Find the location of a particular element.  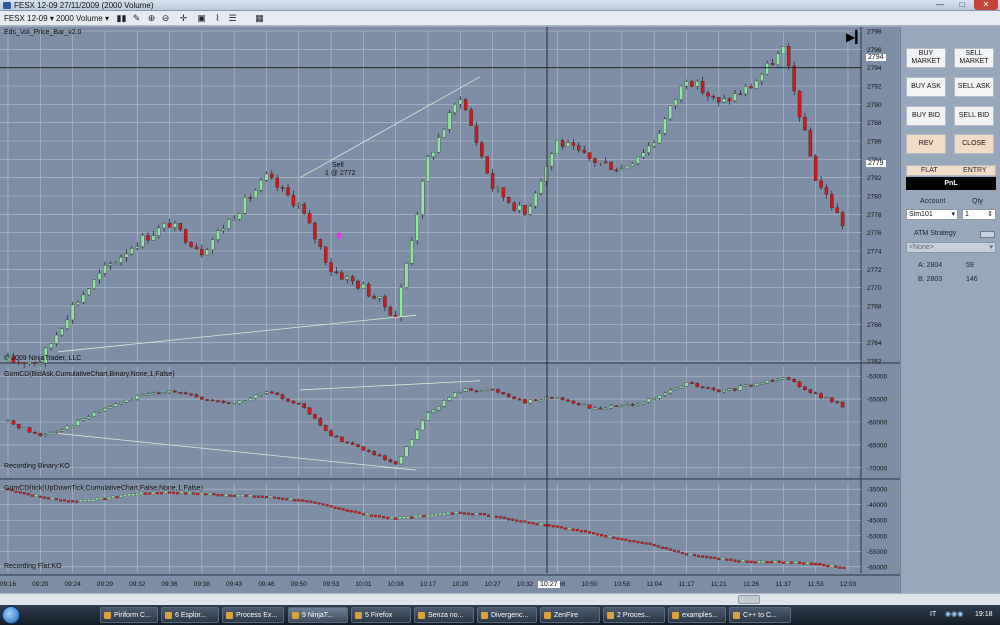

entry-label: ENTRY is located at coordinates (975, 170).